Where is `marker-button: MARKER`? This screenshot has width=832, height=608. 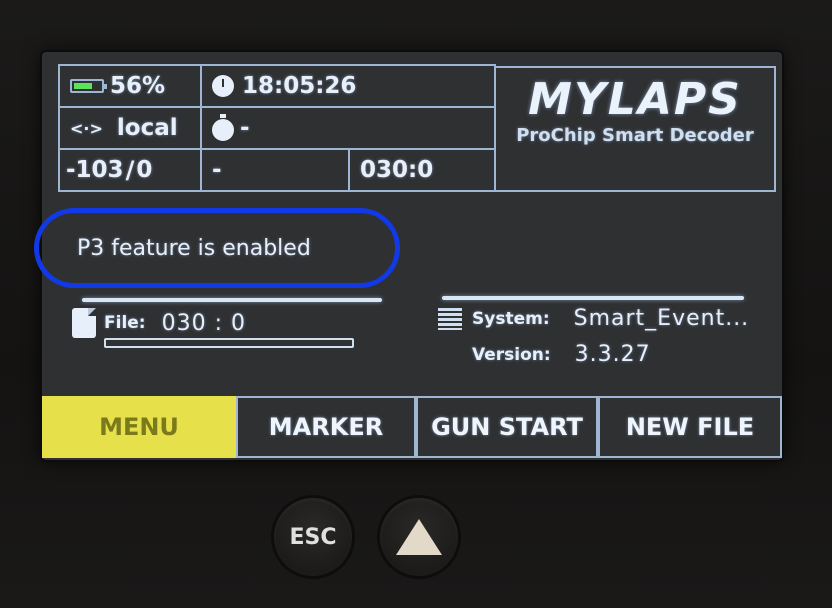
marker-button: MARKER is located at coordinates (326, 427).